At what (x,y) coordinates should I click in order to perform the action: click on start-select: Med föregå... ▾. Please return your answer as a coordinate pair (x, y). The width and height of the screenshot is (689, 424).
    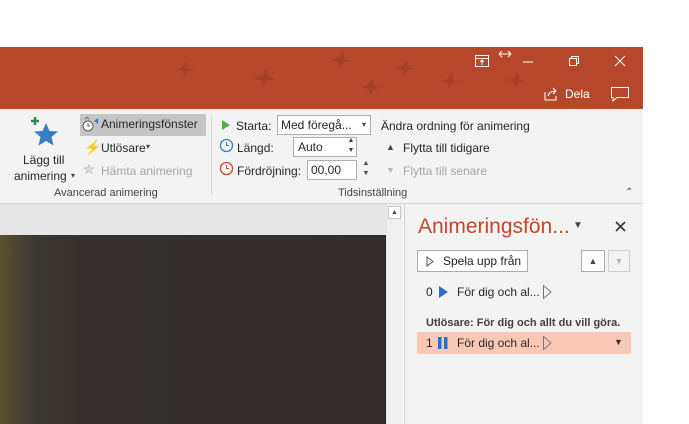
    Looking at the image, I should click on (324, 125).